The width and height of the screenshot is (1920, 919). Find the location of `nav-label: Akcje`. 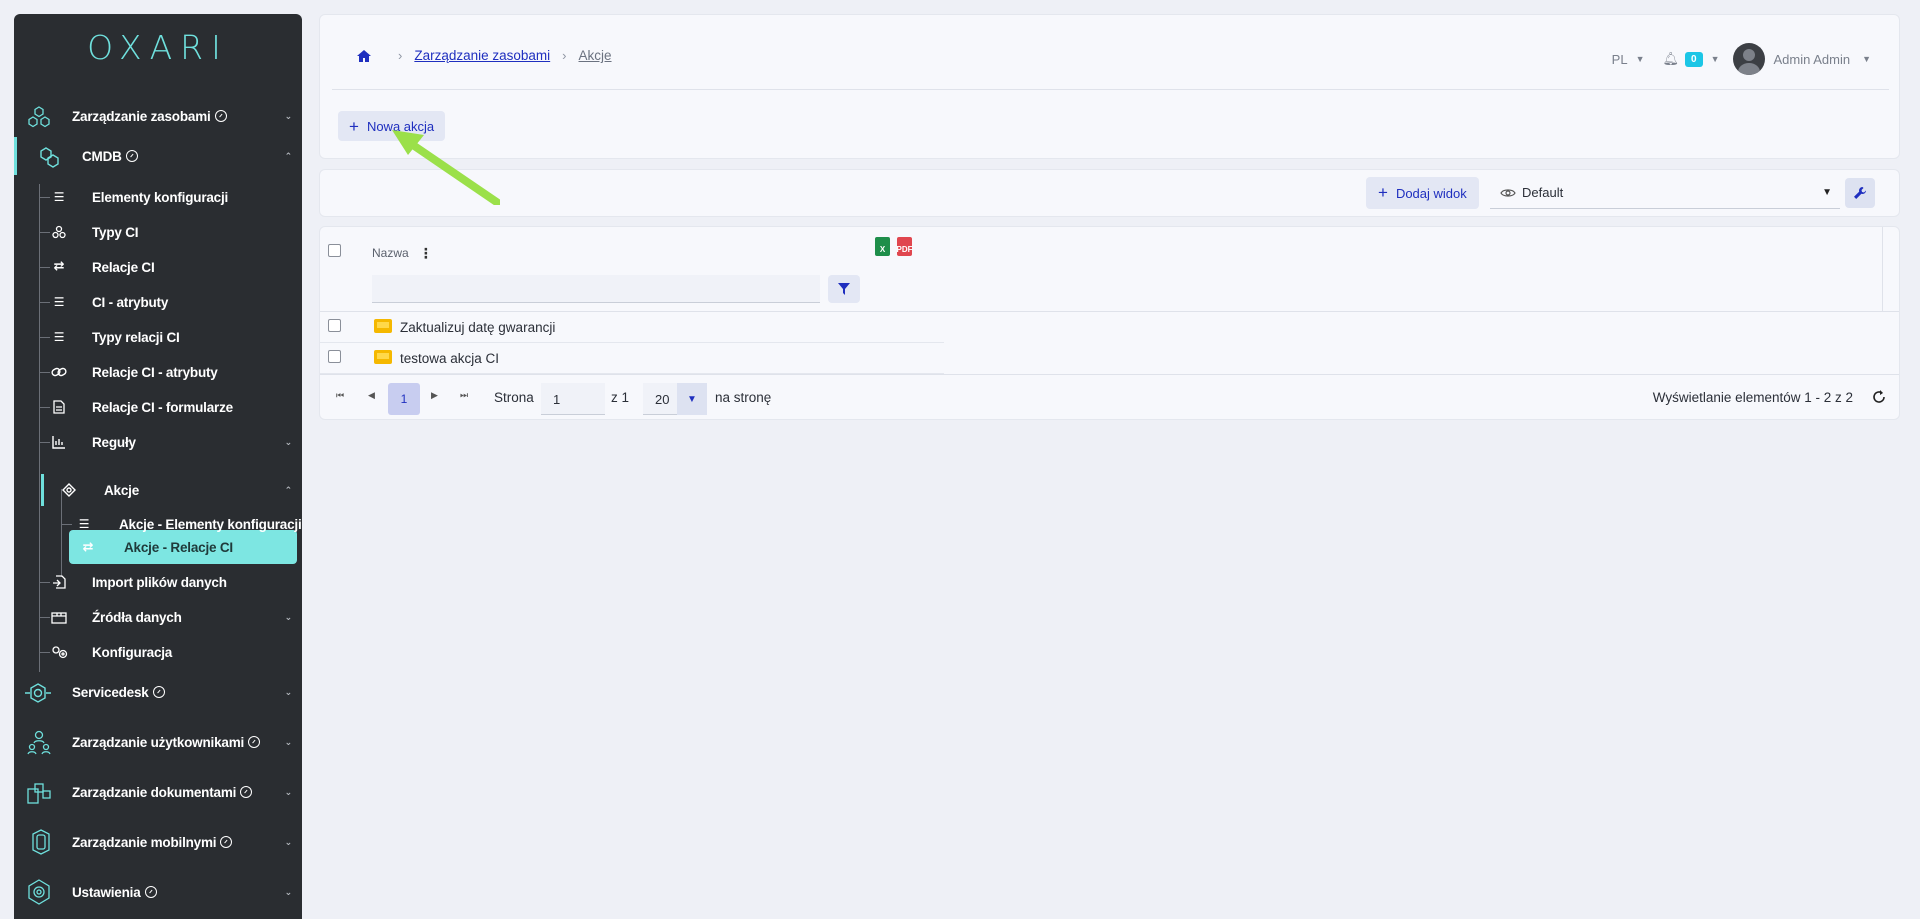

nav-label: Akcje is located at coordinates (122, 490).